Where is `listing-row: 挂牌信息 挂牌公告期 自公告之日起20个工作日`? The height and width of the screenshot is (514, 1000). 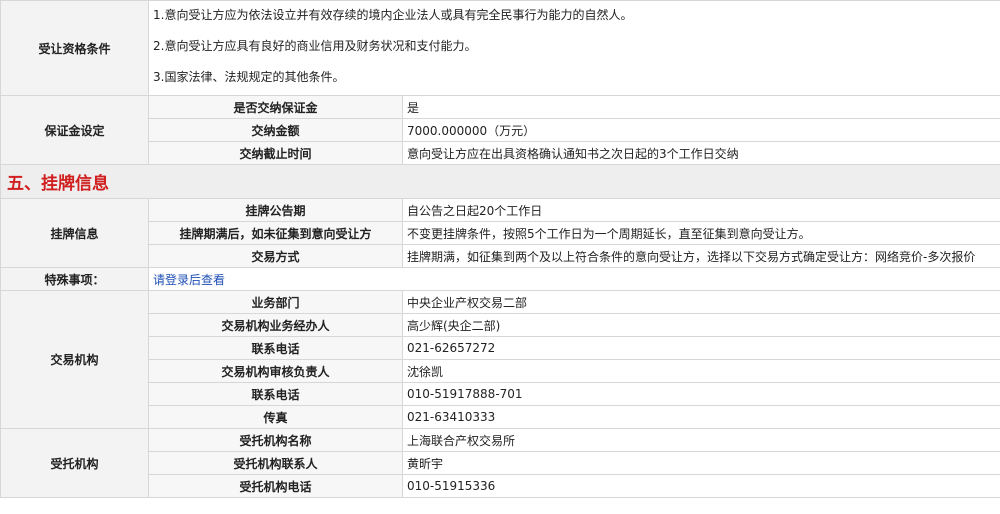 listing-row: 挂牌信息 挂牌公告期 自公告之日起20个工作日 is located at coordinates (500, 233).